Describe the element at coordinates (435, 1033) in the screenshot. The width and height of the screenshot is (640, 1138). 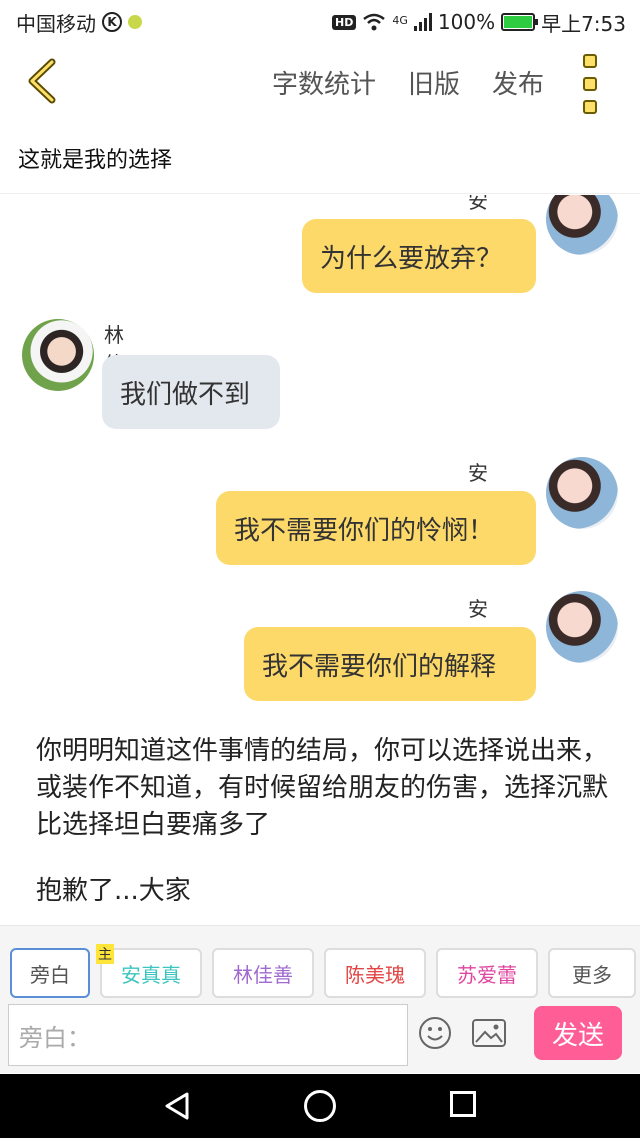
I see `emoji-icon` at that location.